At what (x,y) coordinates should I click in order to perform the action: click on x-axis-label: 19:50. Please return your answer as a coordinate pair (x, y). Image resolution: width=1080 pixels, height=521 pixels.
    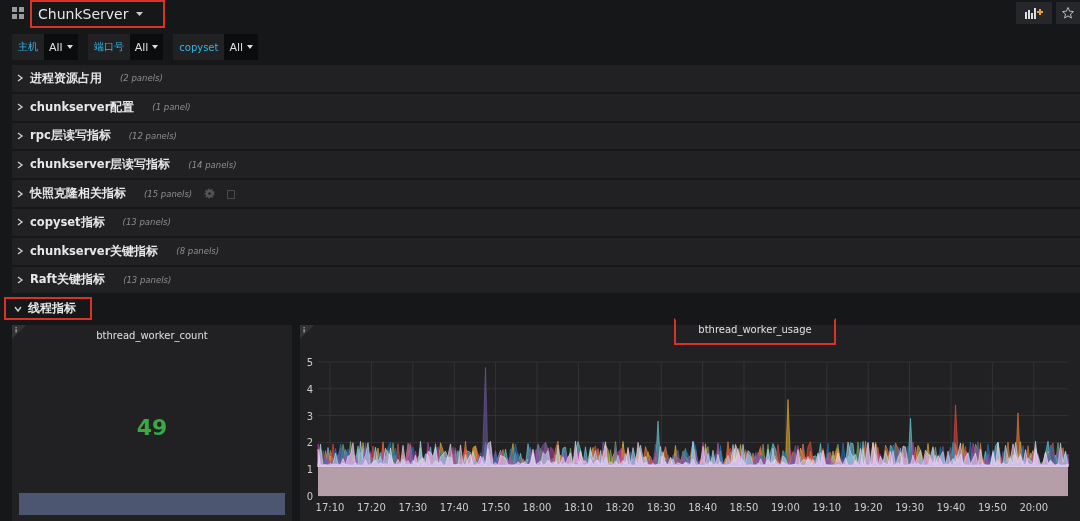
    Looking at the image, I should click on (992, 508).